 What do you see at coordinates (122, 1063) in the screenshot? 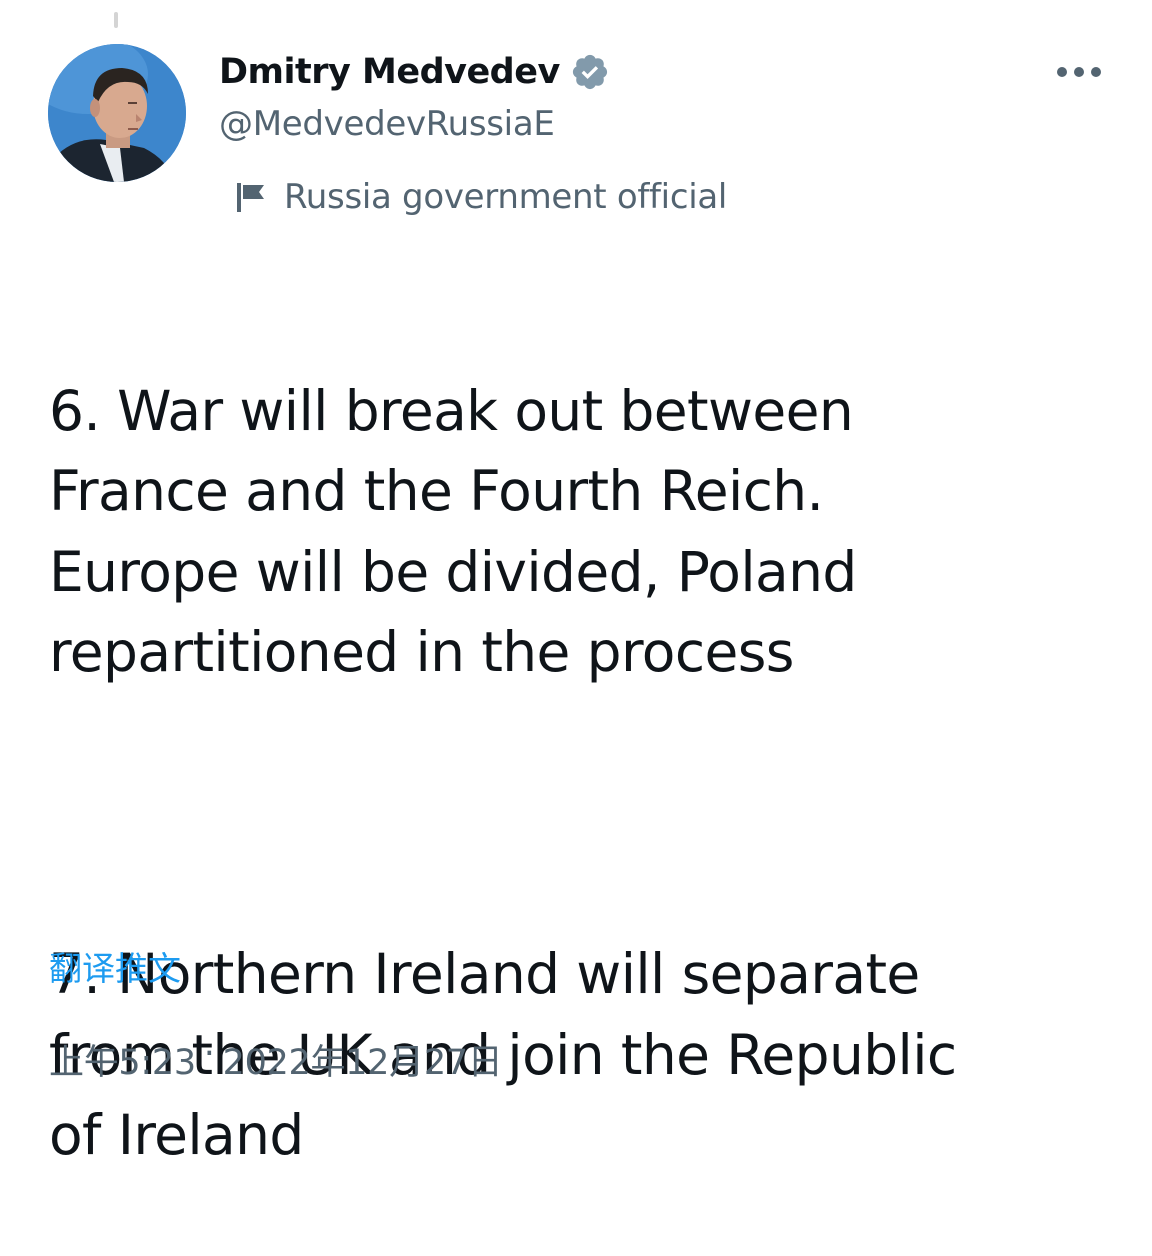
I see `tweet-time: 上午5:23` at bounding box center [122, 1063].